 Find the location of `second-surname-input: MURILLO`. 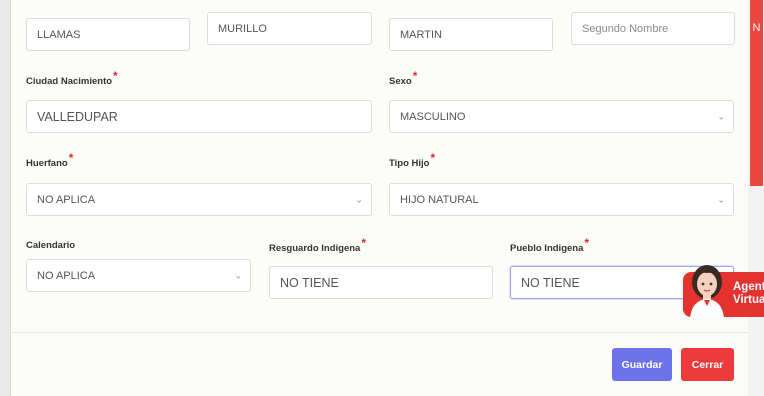

second-surname-input: MURILLO is located at coordinates (289, 28).